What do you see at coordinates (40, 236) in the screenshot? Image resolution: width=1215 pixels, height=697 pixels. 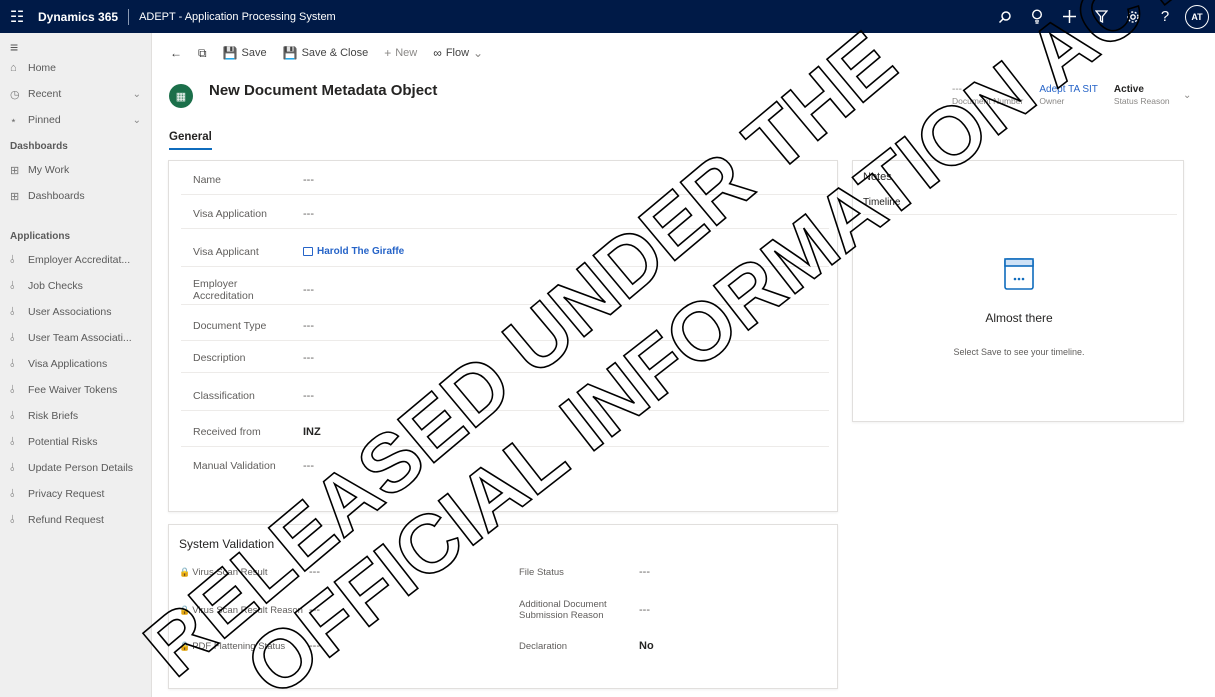 I see `sidebar-section-applications: Applications` at bounding box center [40, 236].